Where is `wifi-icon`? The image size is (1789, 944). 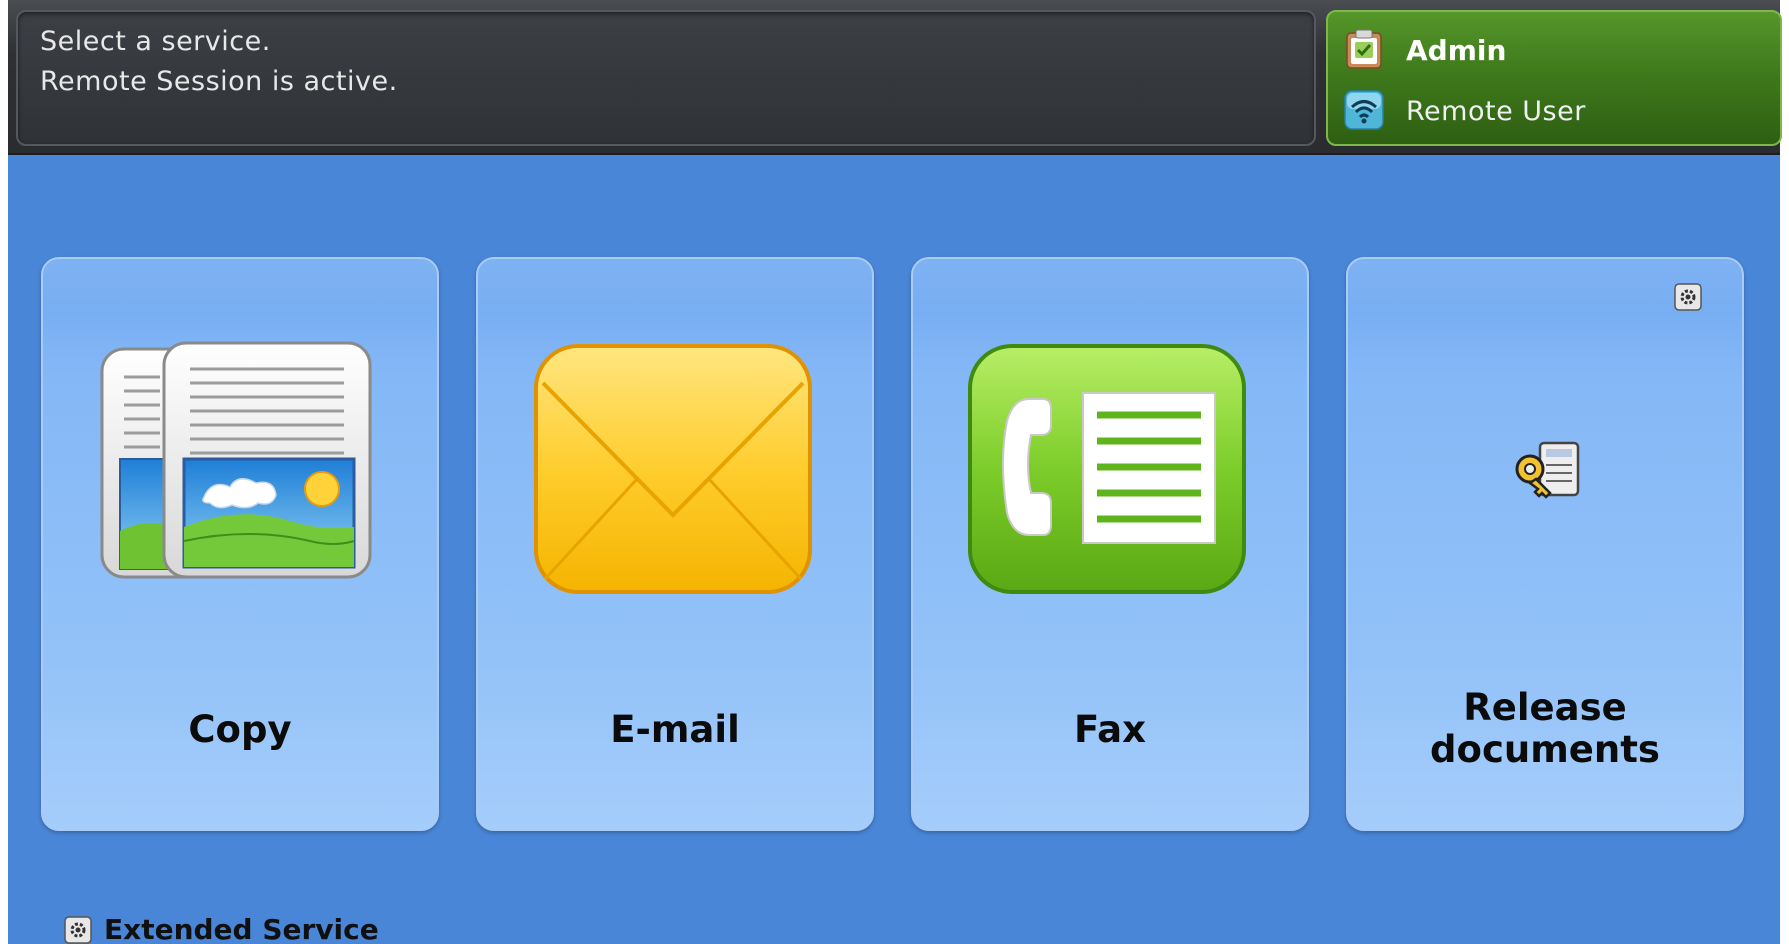 wifi-icon is located at coordinates (1364, 110).